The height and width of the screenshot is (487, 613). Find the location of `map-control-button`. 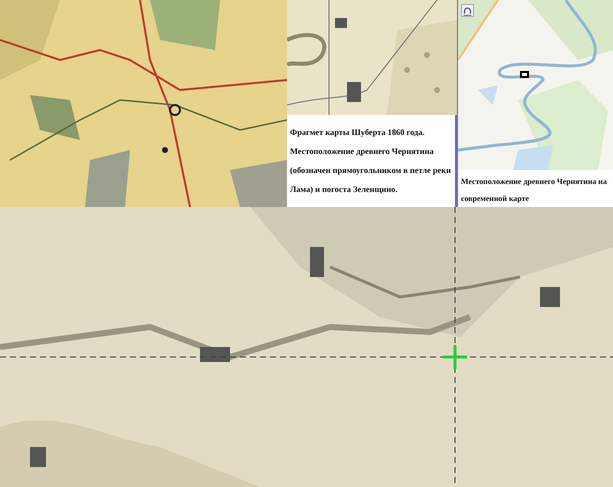

map-control-button is located at coordinates (467, 10).